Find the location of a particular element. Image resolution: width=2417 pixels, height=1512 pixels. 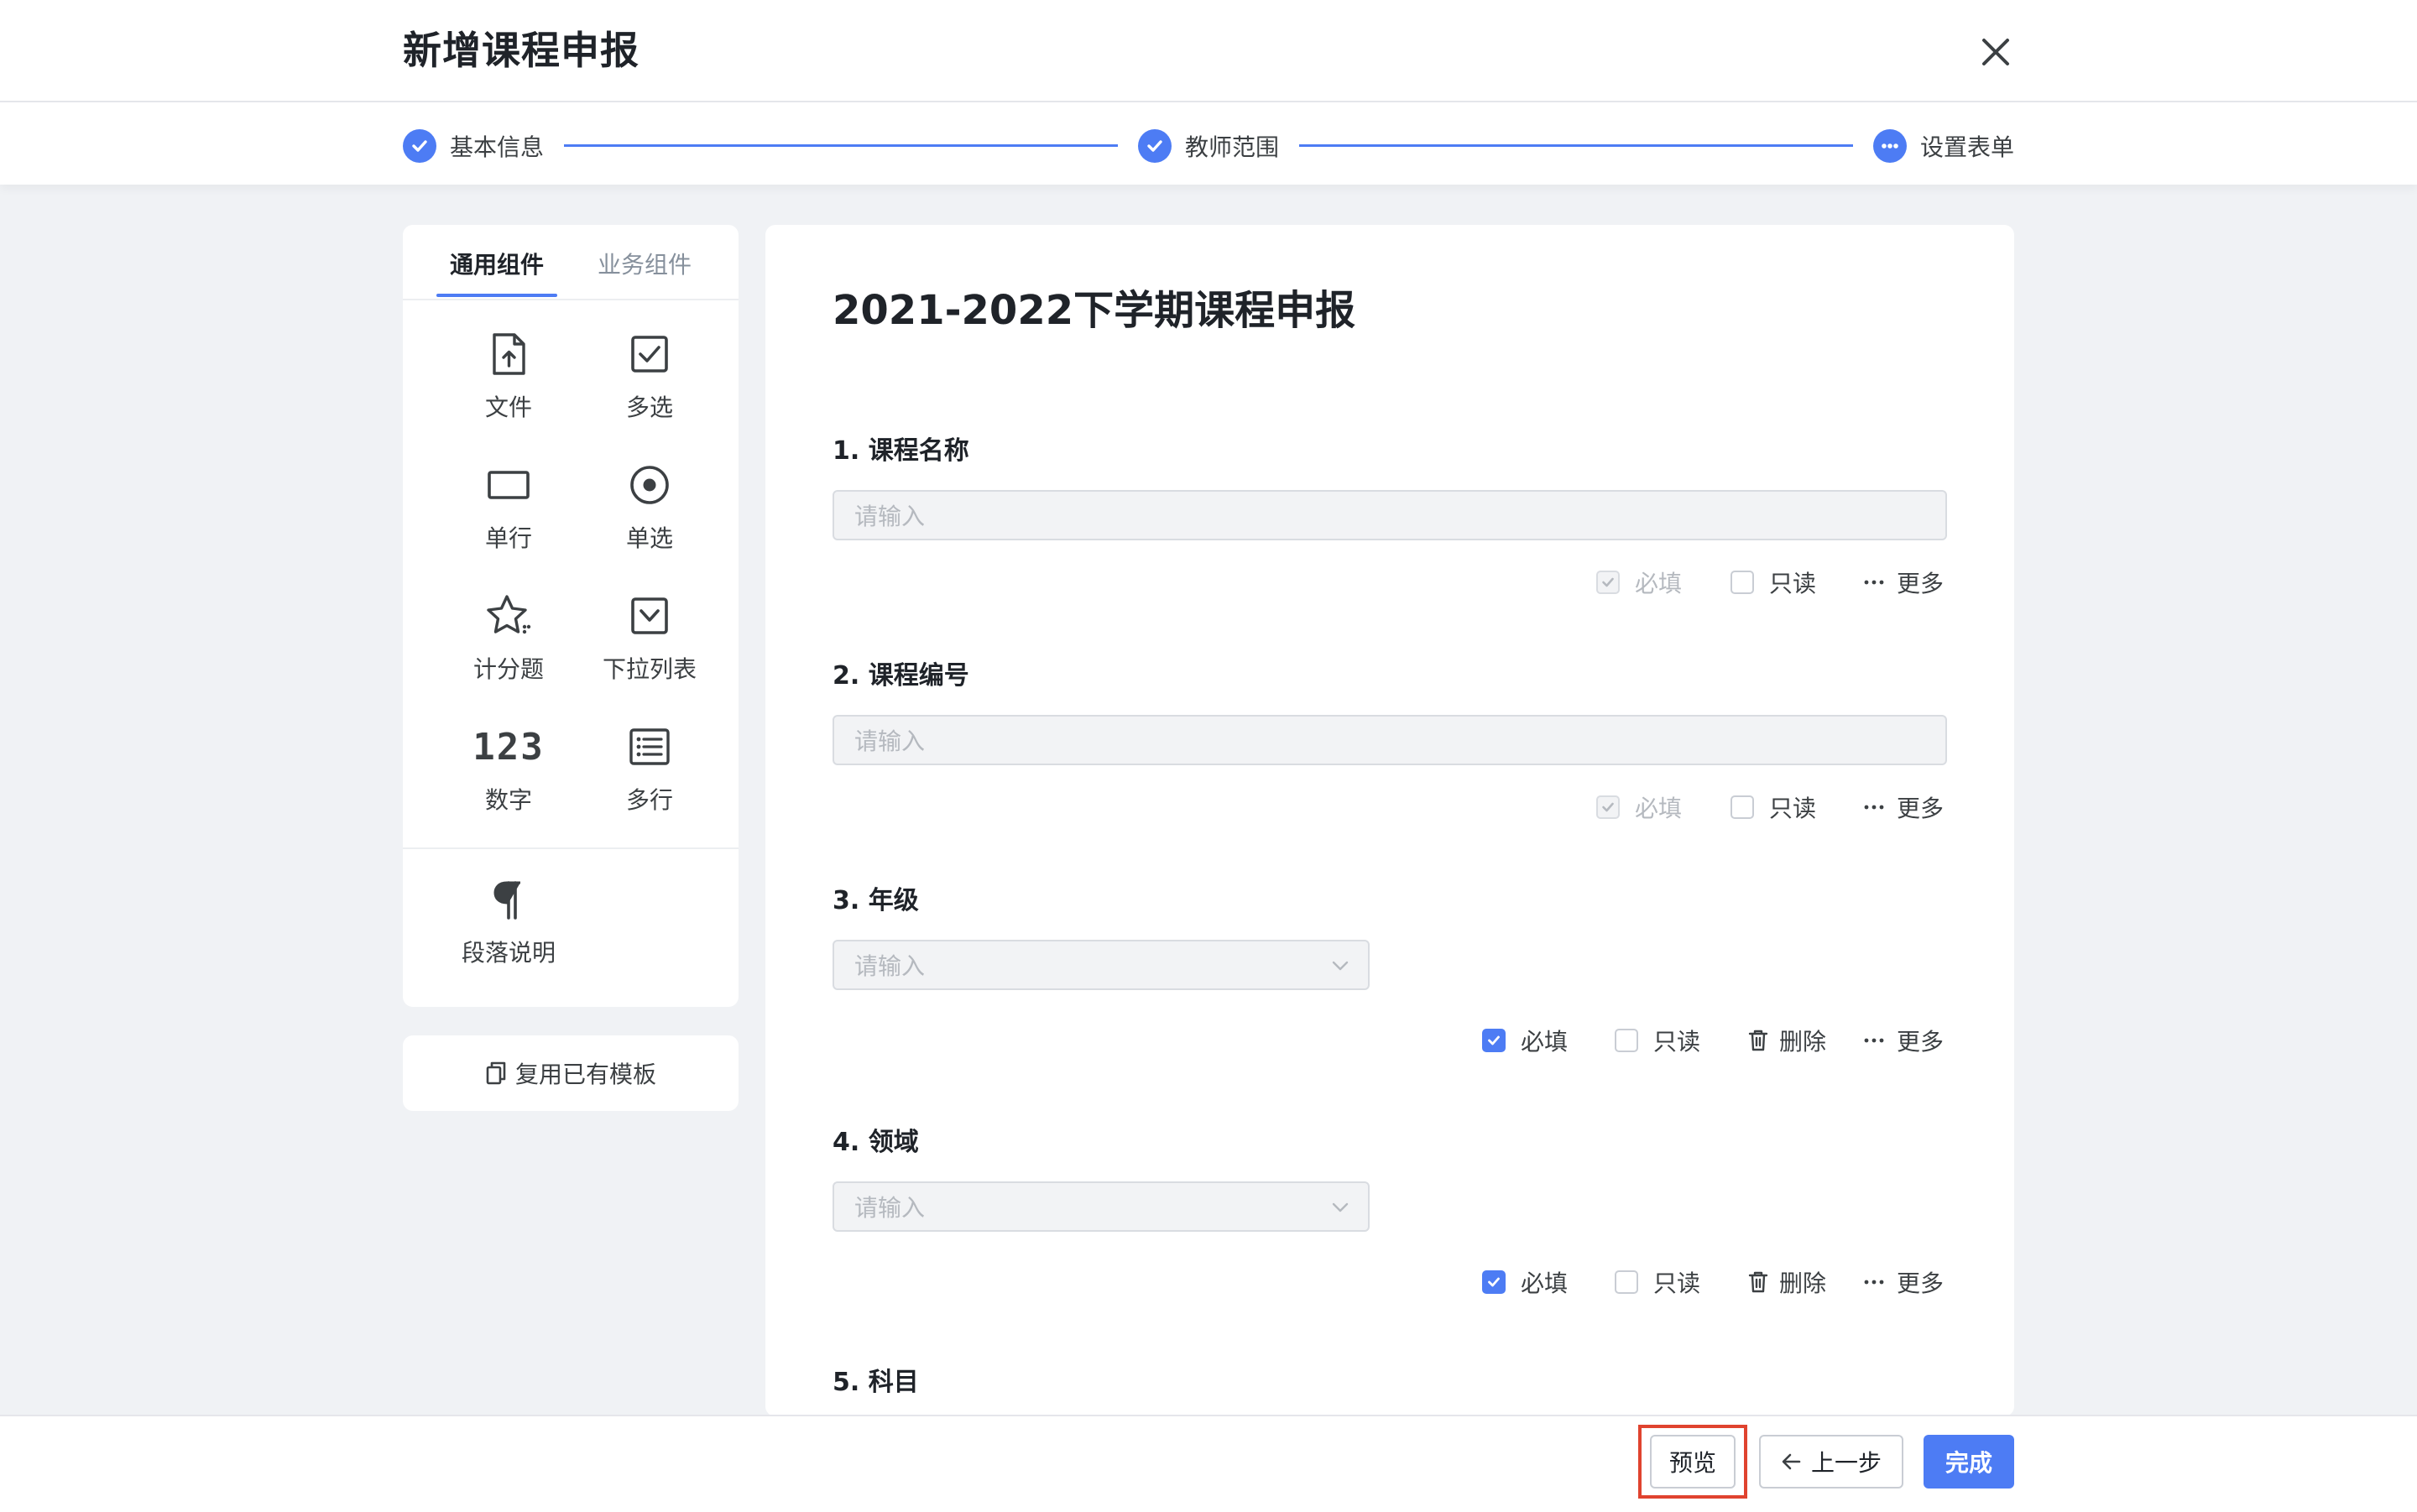

dropdown-icon is located at coordinates (649, 616).